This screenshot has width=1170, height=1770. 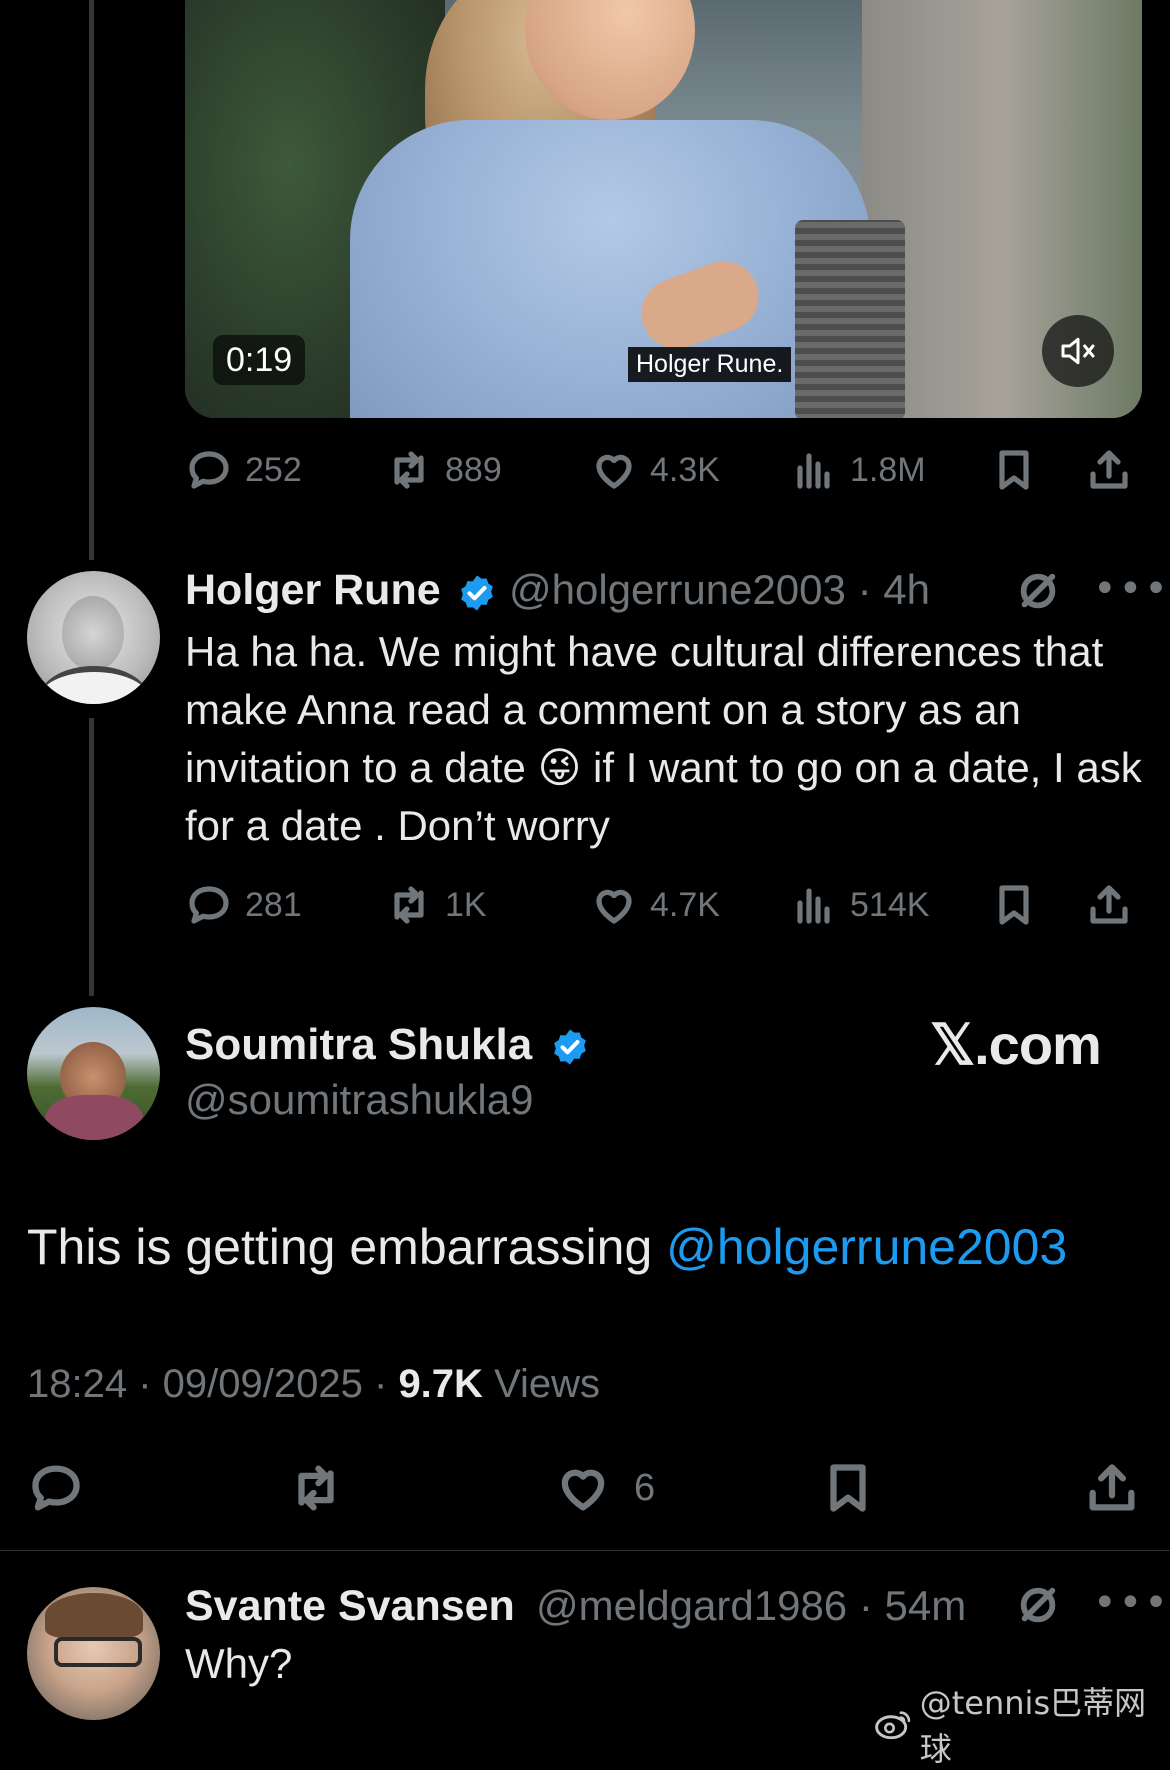 I want to click on avatar-holger-rune, so click(x=93, y=637).